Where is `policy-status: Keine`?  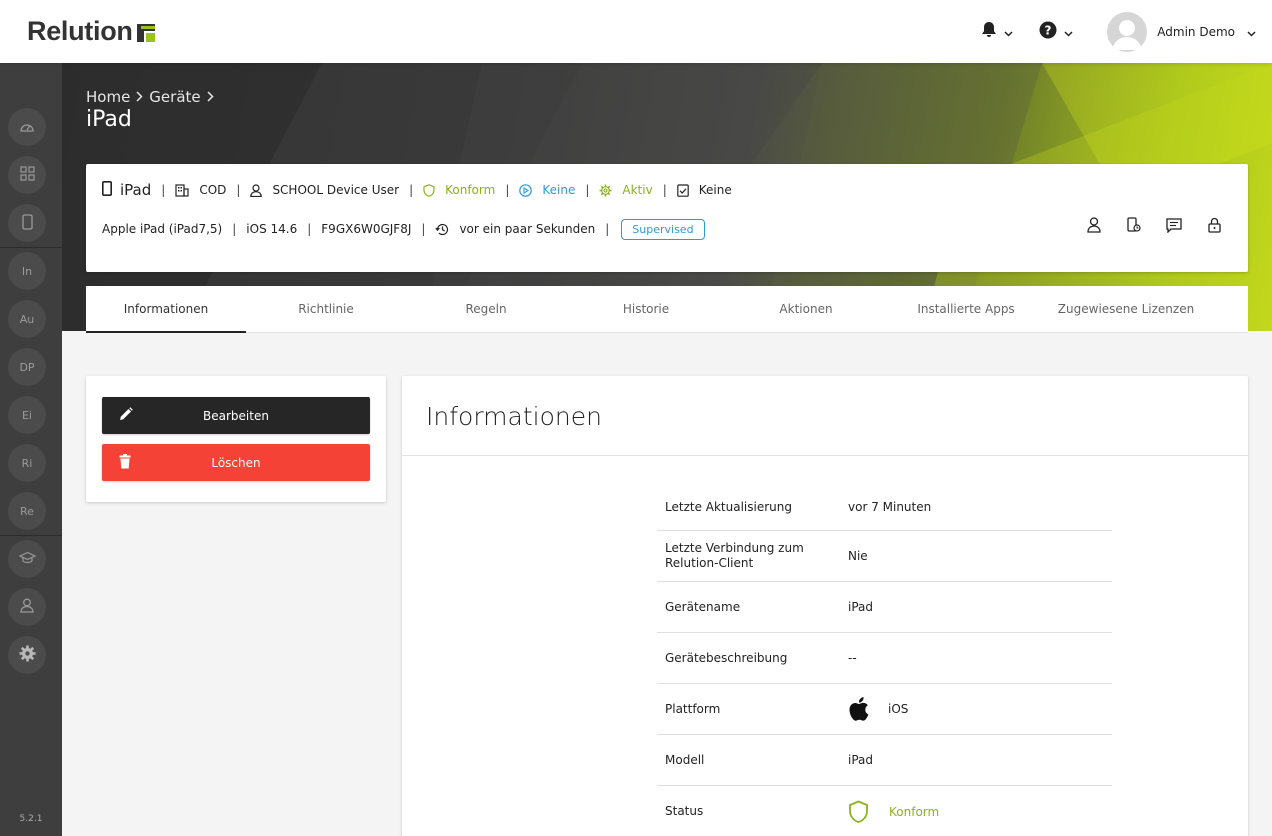
policy-status: Keine is located at coordinates (558, 190).